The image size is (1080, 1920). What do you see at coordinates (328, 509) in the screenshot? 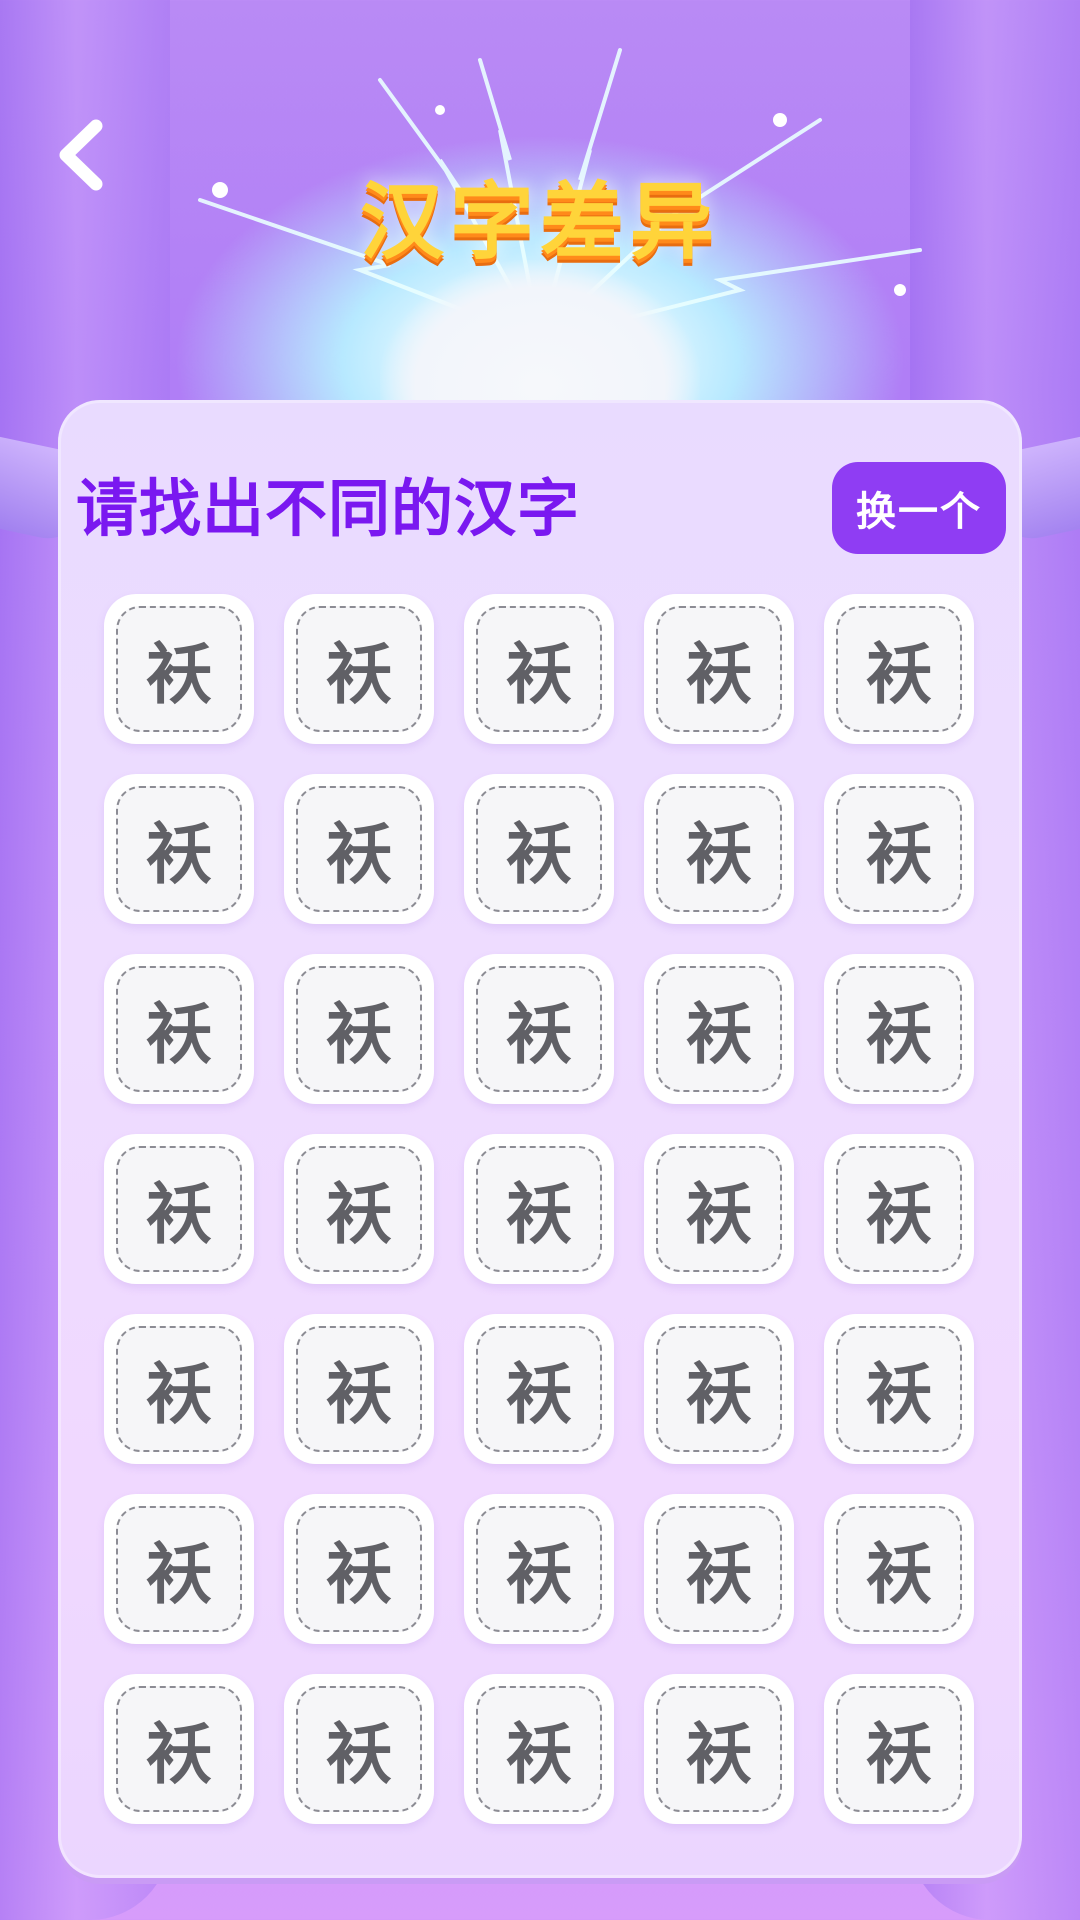
I see `instruction-text: 请找出不同的汉字` at bounding box center [328, 509].